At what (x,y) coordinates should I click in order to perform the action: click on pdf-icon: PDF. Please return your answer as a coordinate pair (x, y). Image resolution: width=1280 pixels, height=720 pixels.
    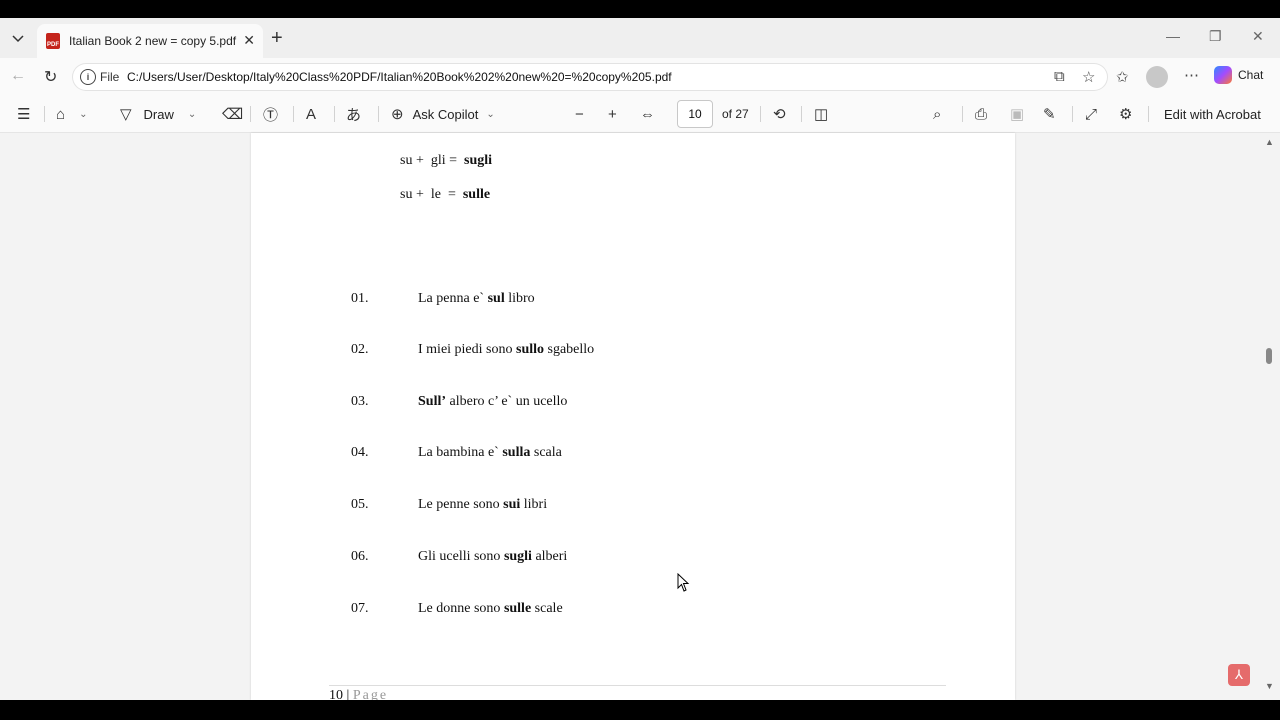
    Looking at the image, I should click on (53, 41).